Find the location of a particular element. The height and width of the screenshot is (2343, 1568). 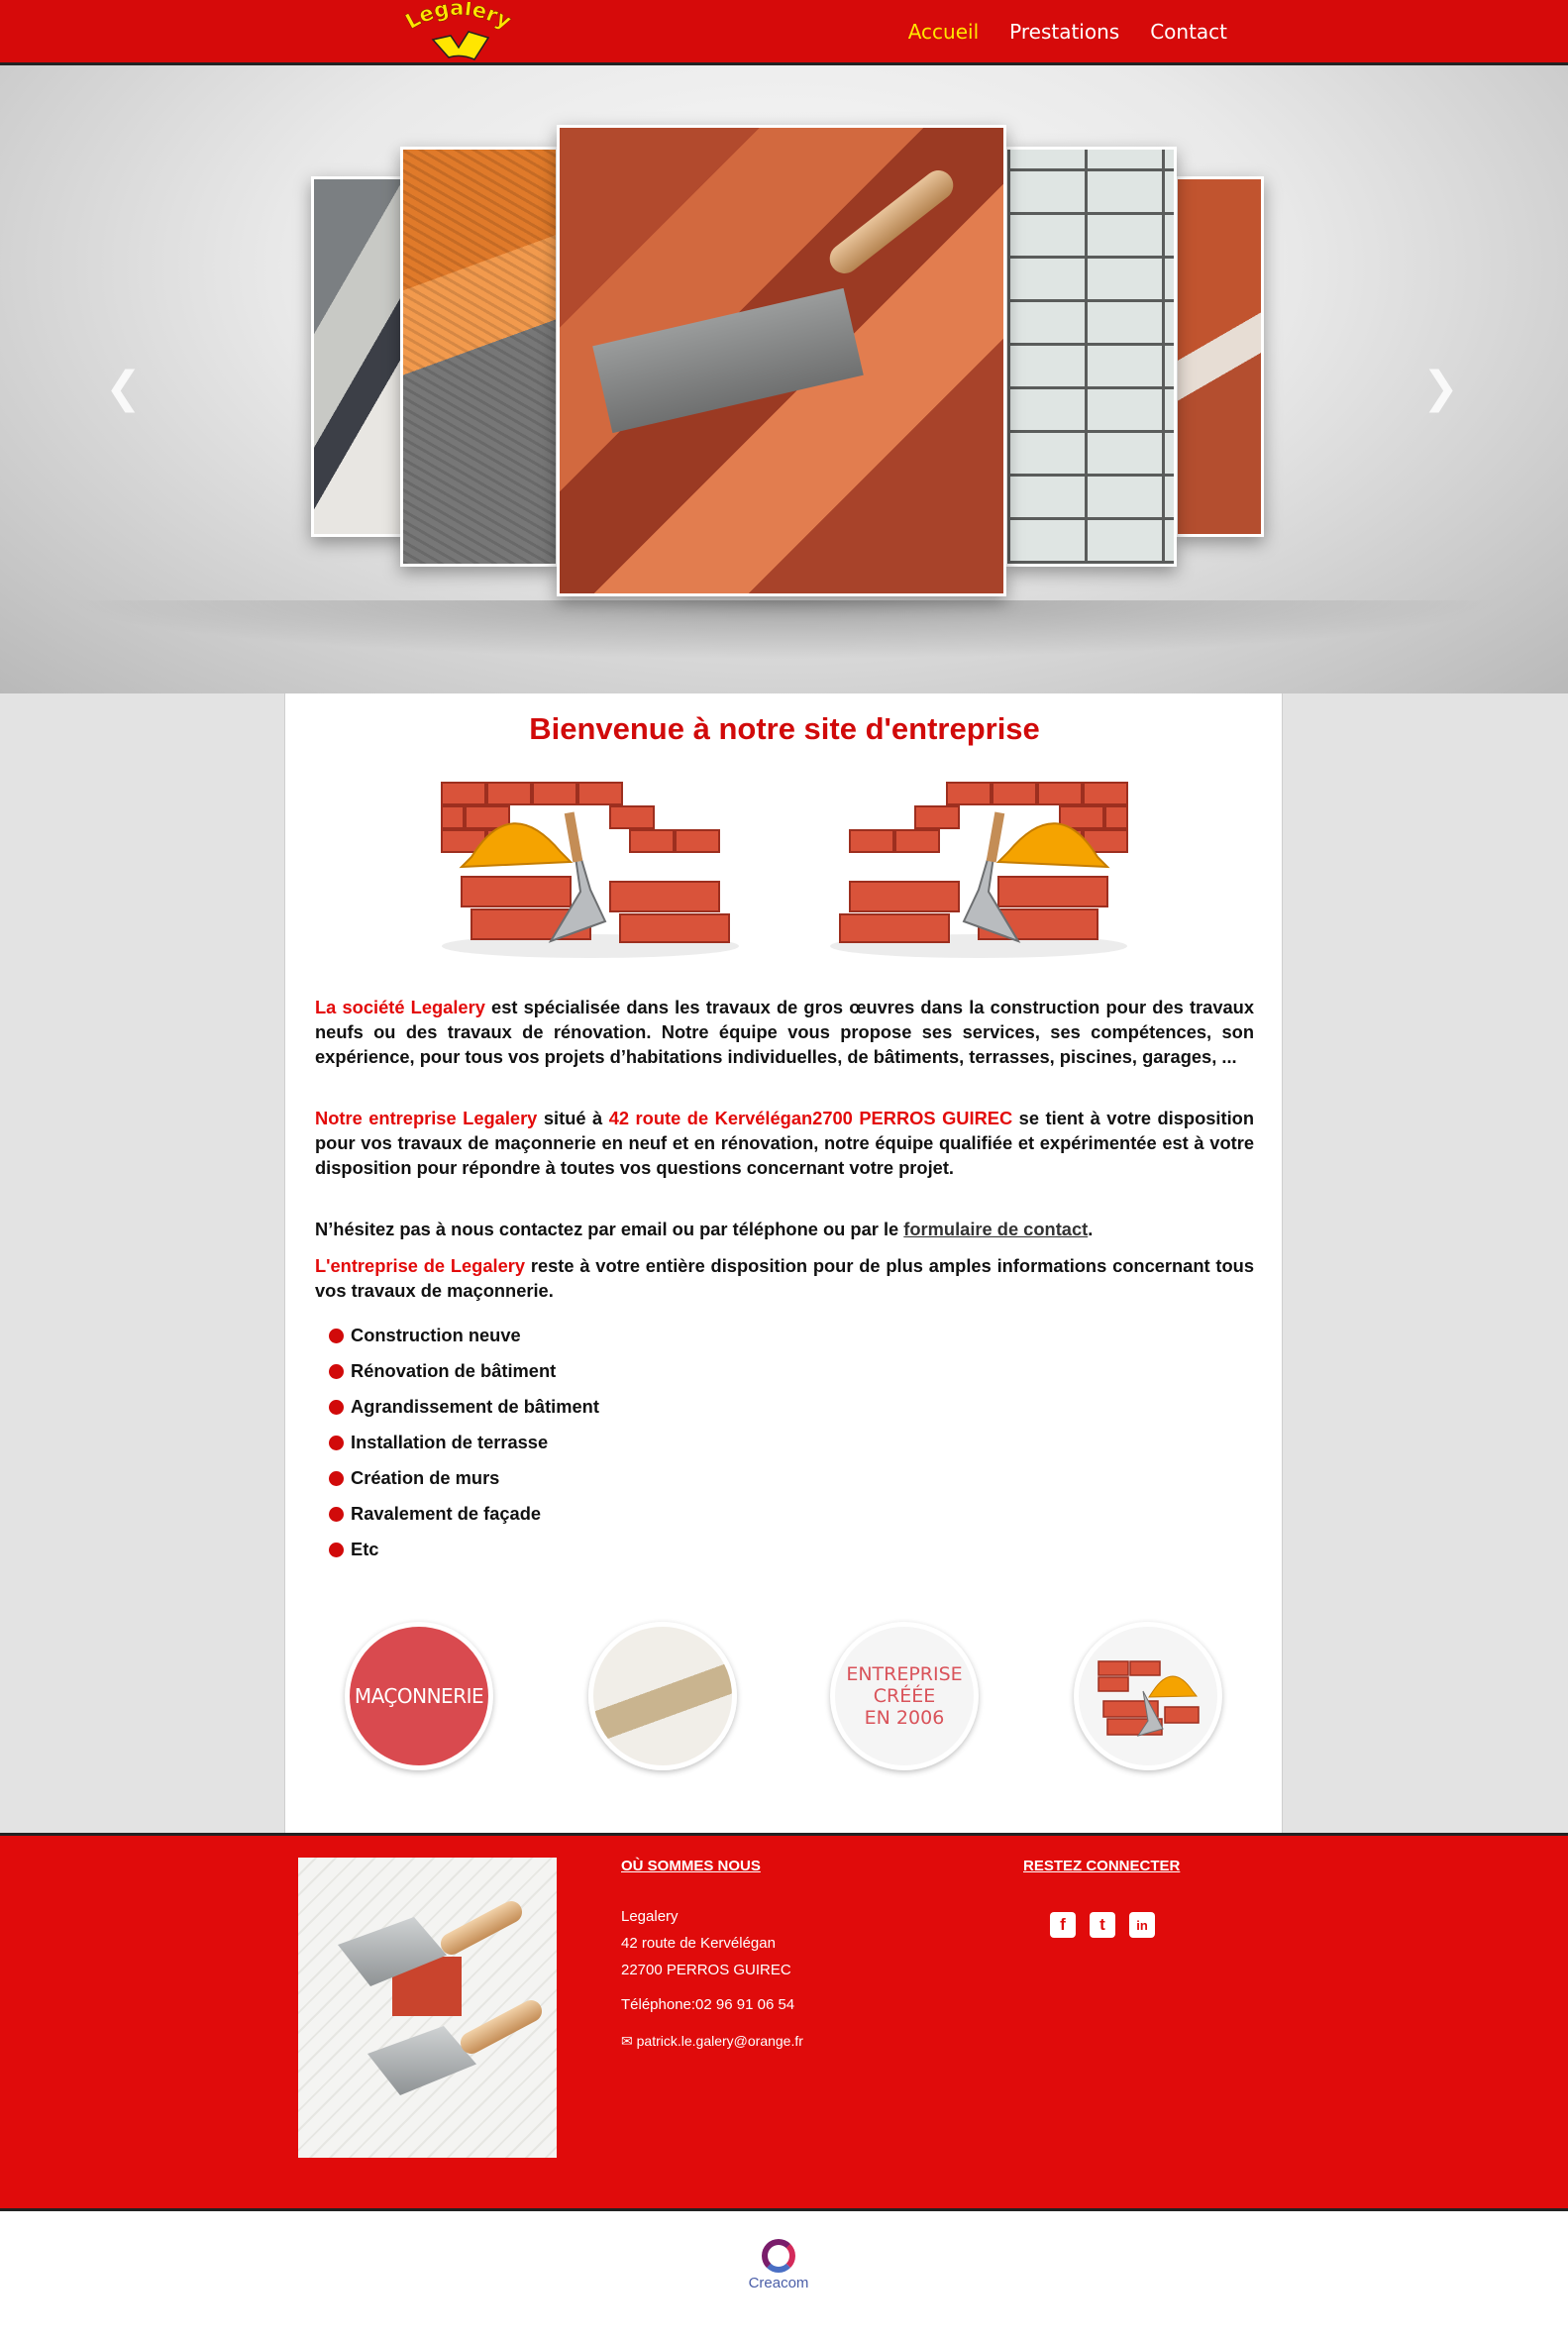

social-heading: RESTEZ CONNECTER is located at coordinates (1102, 1866).